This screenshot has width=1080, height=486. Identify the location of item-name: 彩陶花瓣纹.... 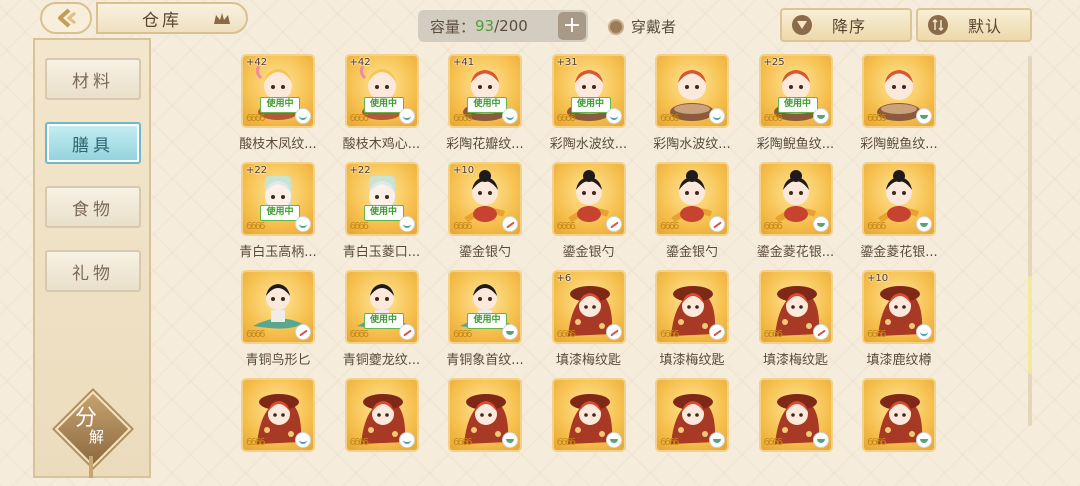
(485, 144).